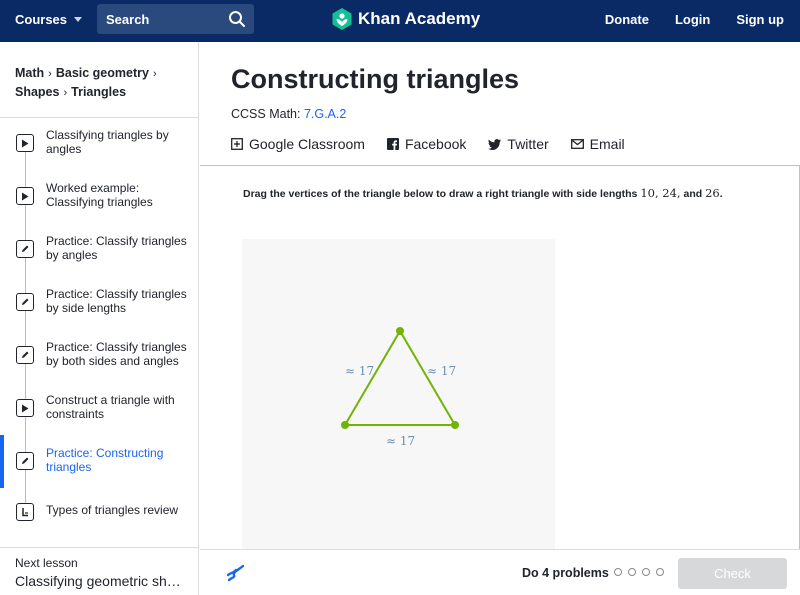 The height and width of the screenshot is (595, 800). I want to click on sidebar-item-construct-triangle-with-constraints: Construct a triangle with constraints, so click(99, 413).